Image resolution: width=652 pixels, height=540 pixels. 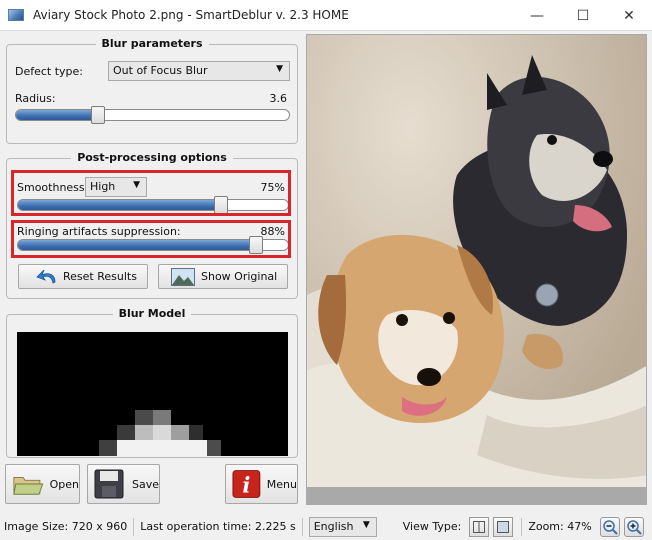 I want to click on menu-label: Menu, so click(x=281, y=484).